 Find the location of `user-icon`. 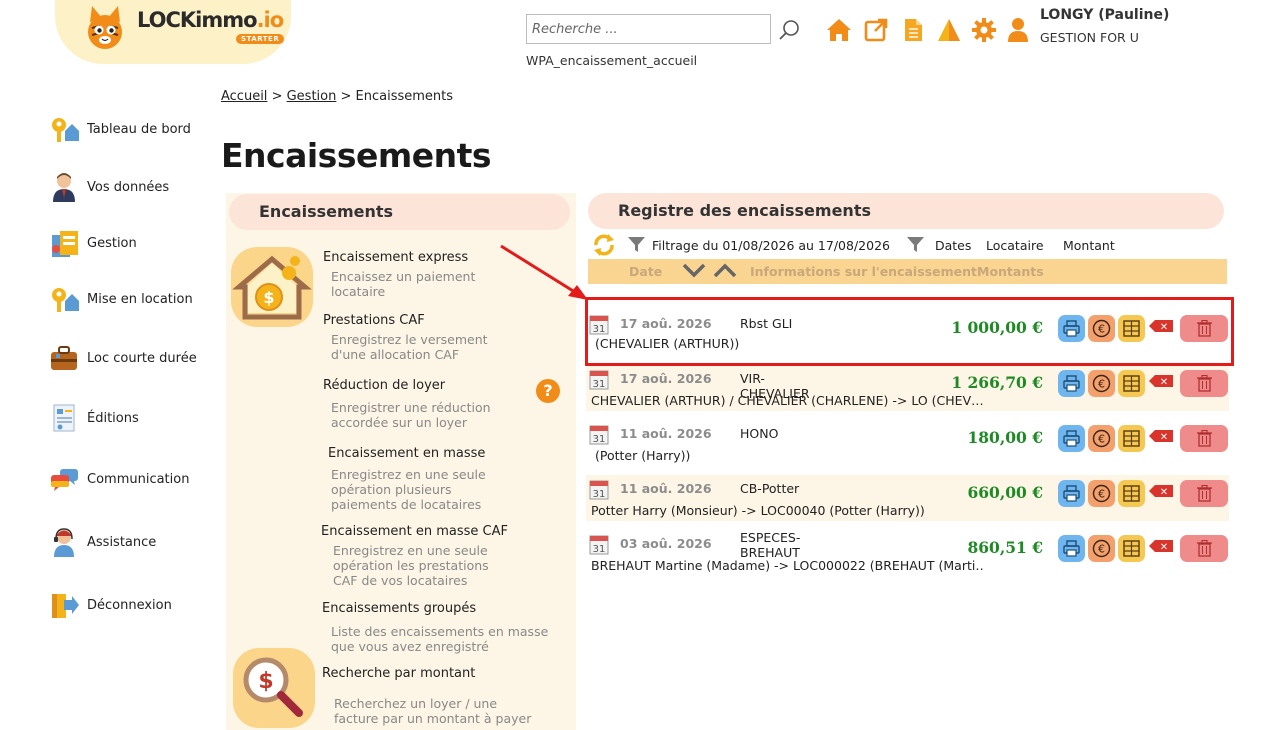

user-icon is located at coordinates (1018, 30).